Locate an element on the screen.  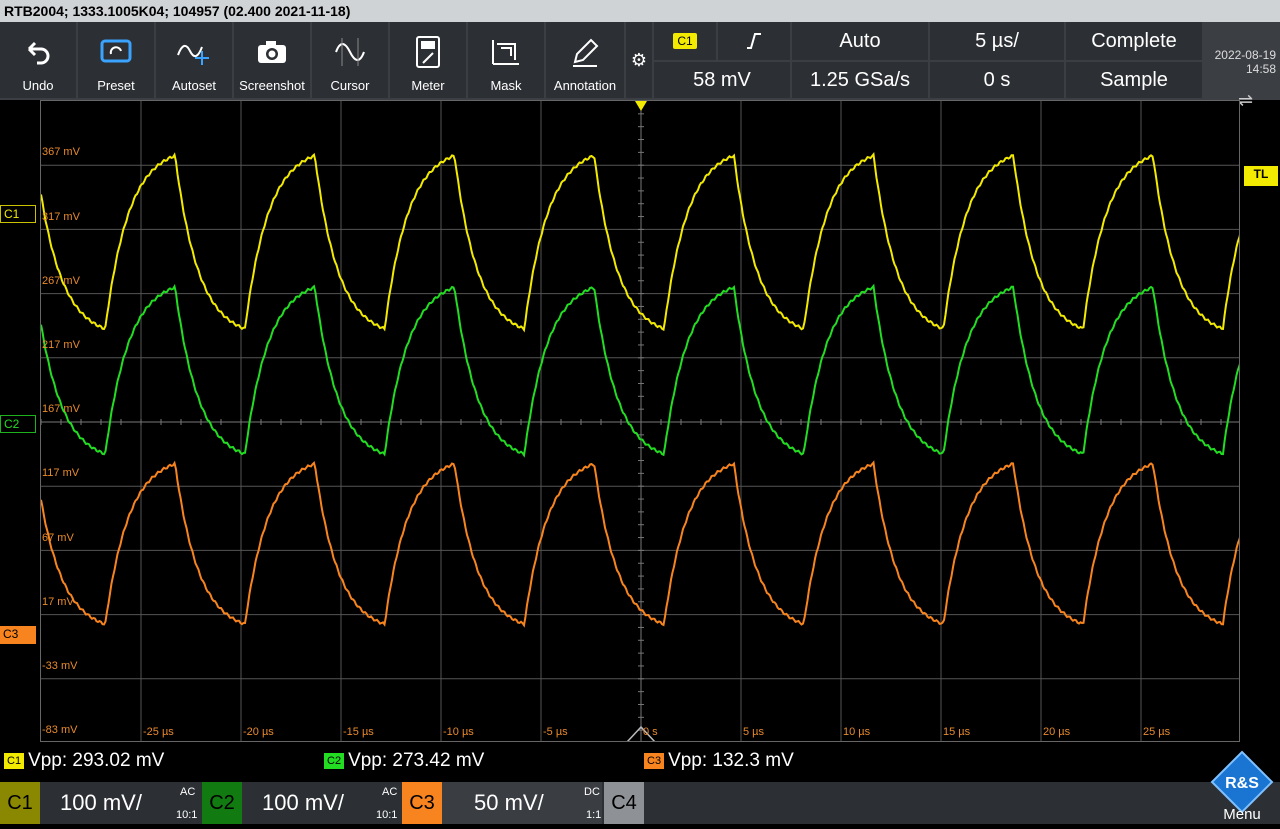
voltage-label: 267 mV is located at coordinates (61, 280).